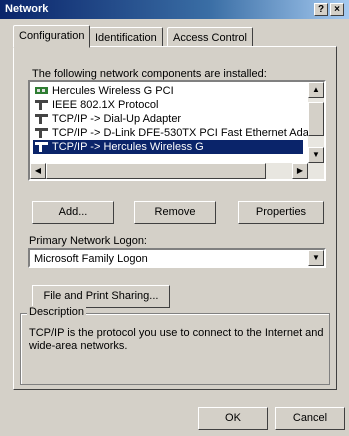 The width and height of the screenshot is (349, 436). I want to click on list-item: IEEE 802.1X Protocol, so click(168, 105).